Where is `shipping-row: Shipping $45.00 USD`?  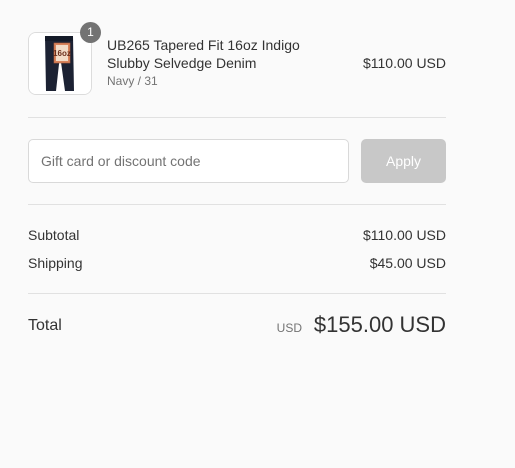
shipping-row: Shipping $45.00 USD is located at coordinates (237, 265).